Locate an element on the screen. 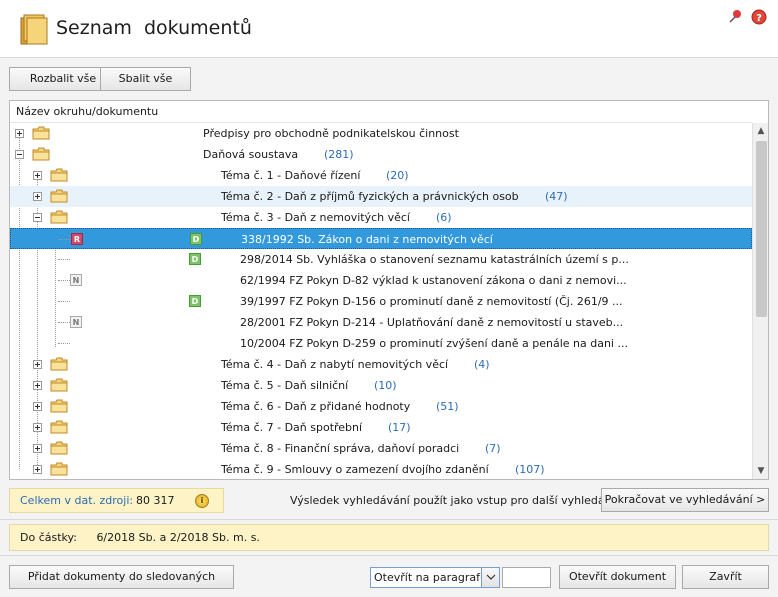  pin-icon is located at coordinates (735, 17).